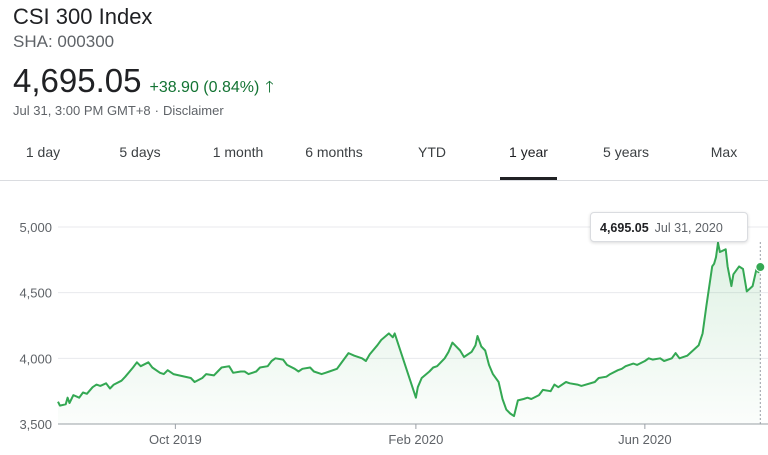  I want to click on y-tick-label: 3,500, so click(35, 424).